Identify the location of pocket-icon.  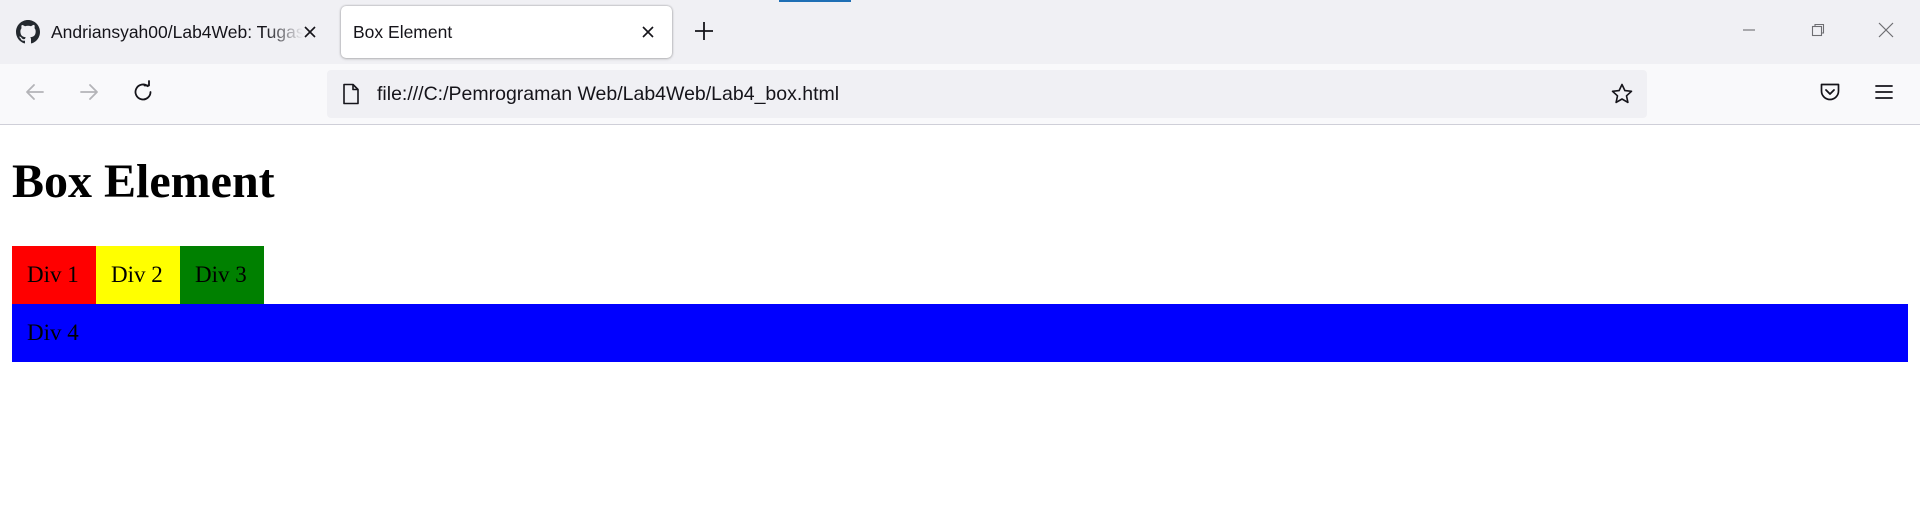
(1830, 94).